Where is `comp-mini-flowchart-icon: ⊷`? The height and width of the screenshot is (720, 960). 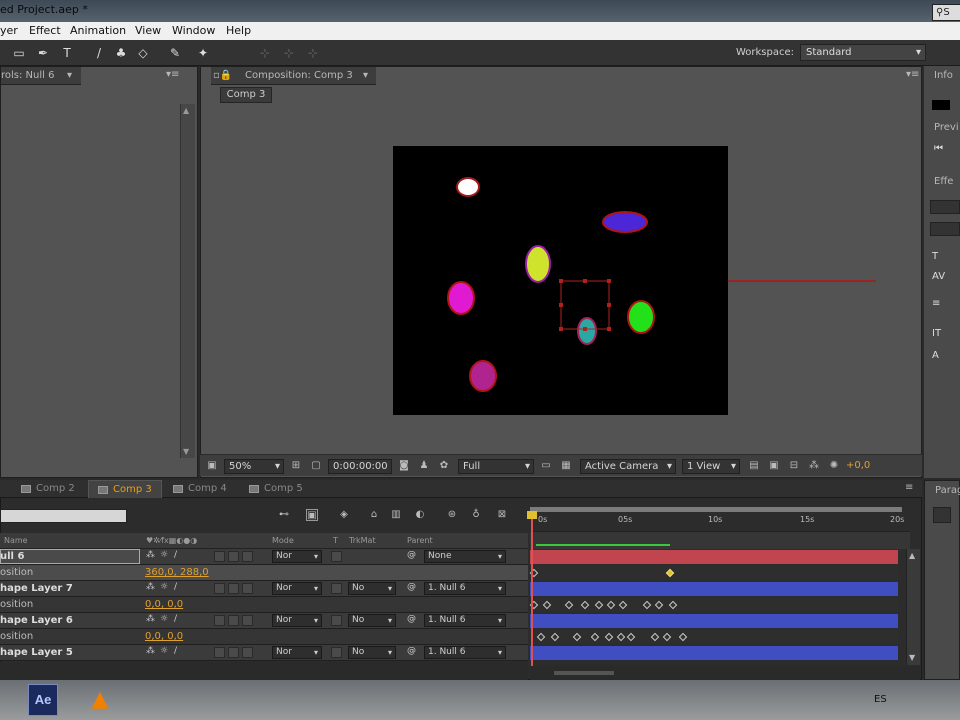
comp-mini-flowchart-icon: ⊷ is located at coordinates (284, 515).